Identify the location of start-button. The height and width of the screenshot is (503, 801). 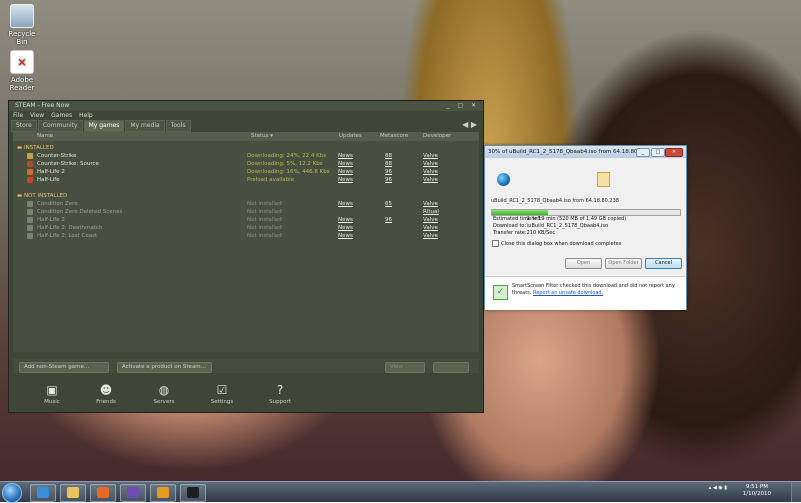
(12, 493).